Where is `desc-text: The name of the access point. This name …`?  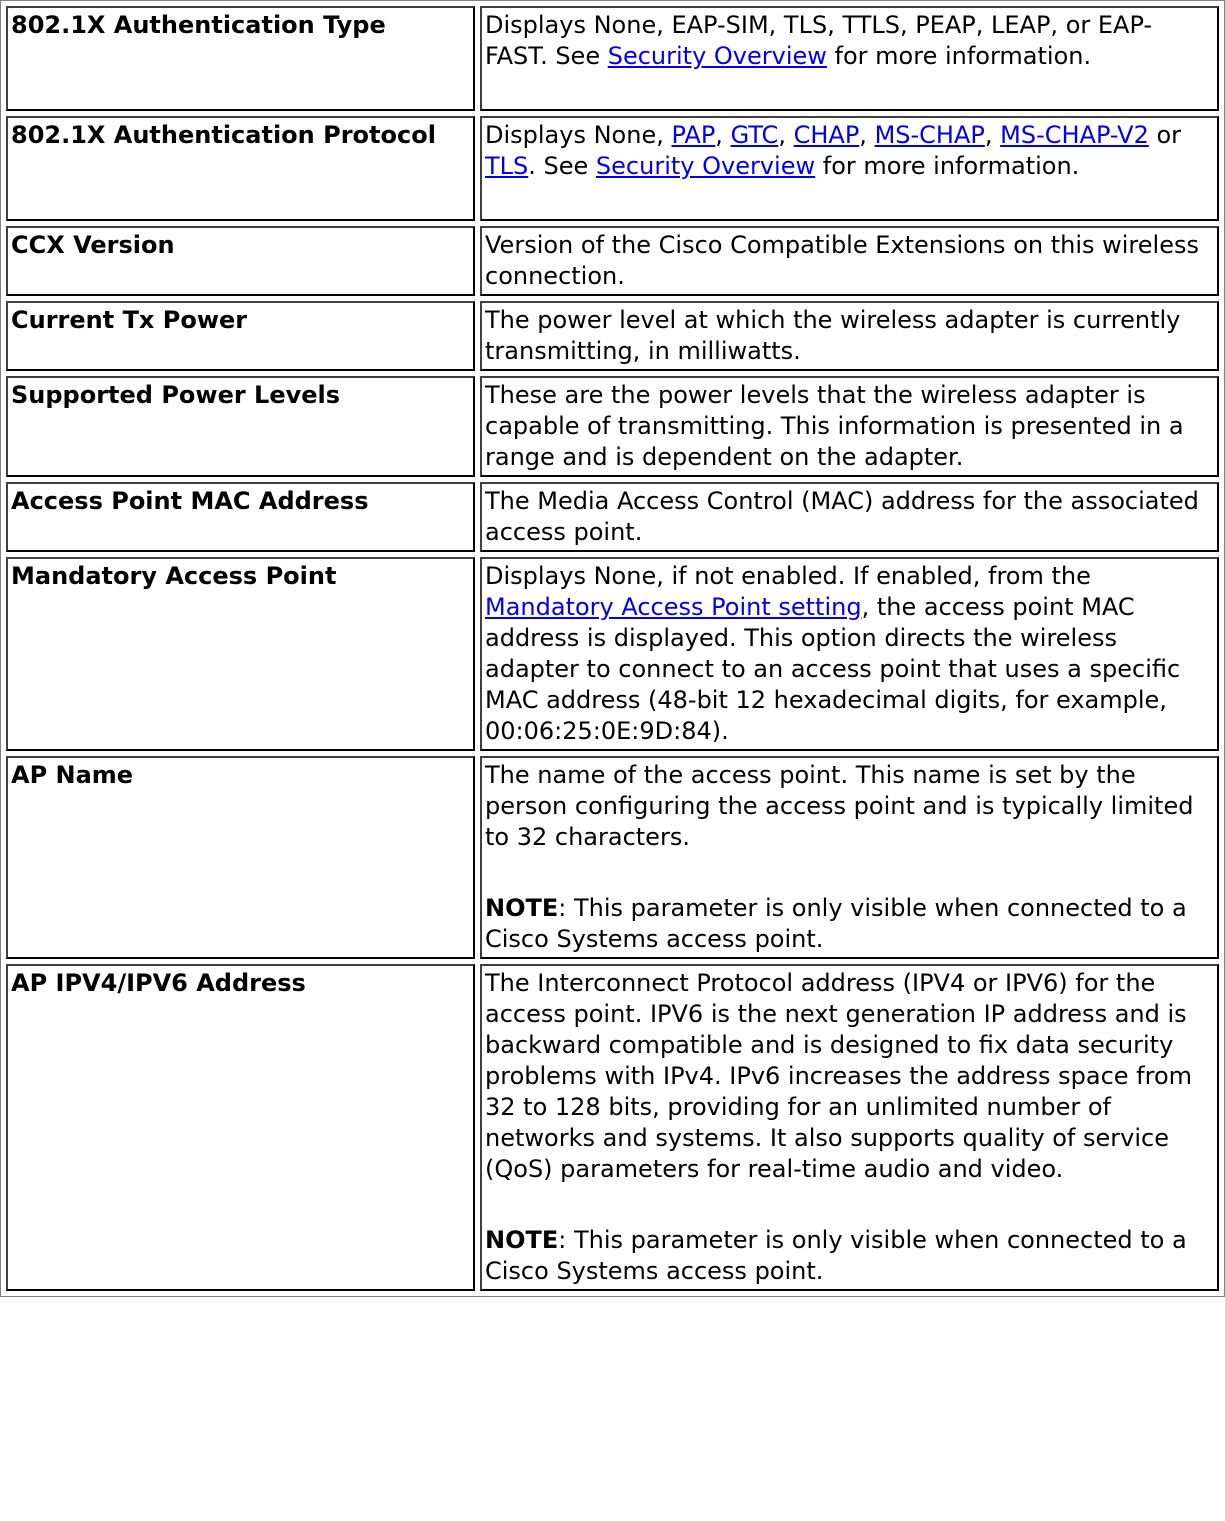
desc-text: The name of the access point. This name … is located at coordinates (839, 806).